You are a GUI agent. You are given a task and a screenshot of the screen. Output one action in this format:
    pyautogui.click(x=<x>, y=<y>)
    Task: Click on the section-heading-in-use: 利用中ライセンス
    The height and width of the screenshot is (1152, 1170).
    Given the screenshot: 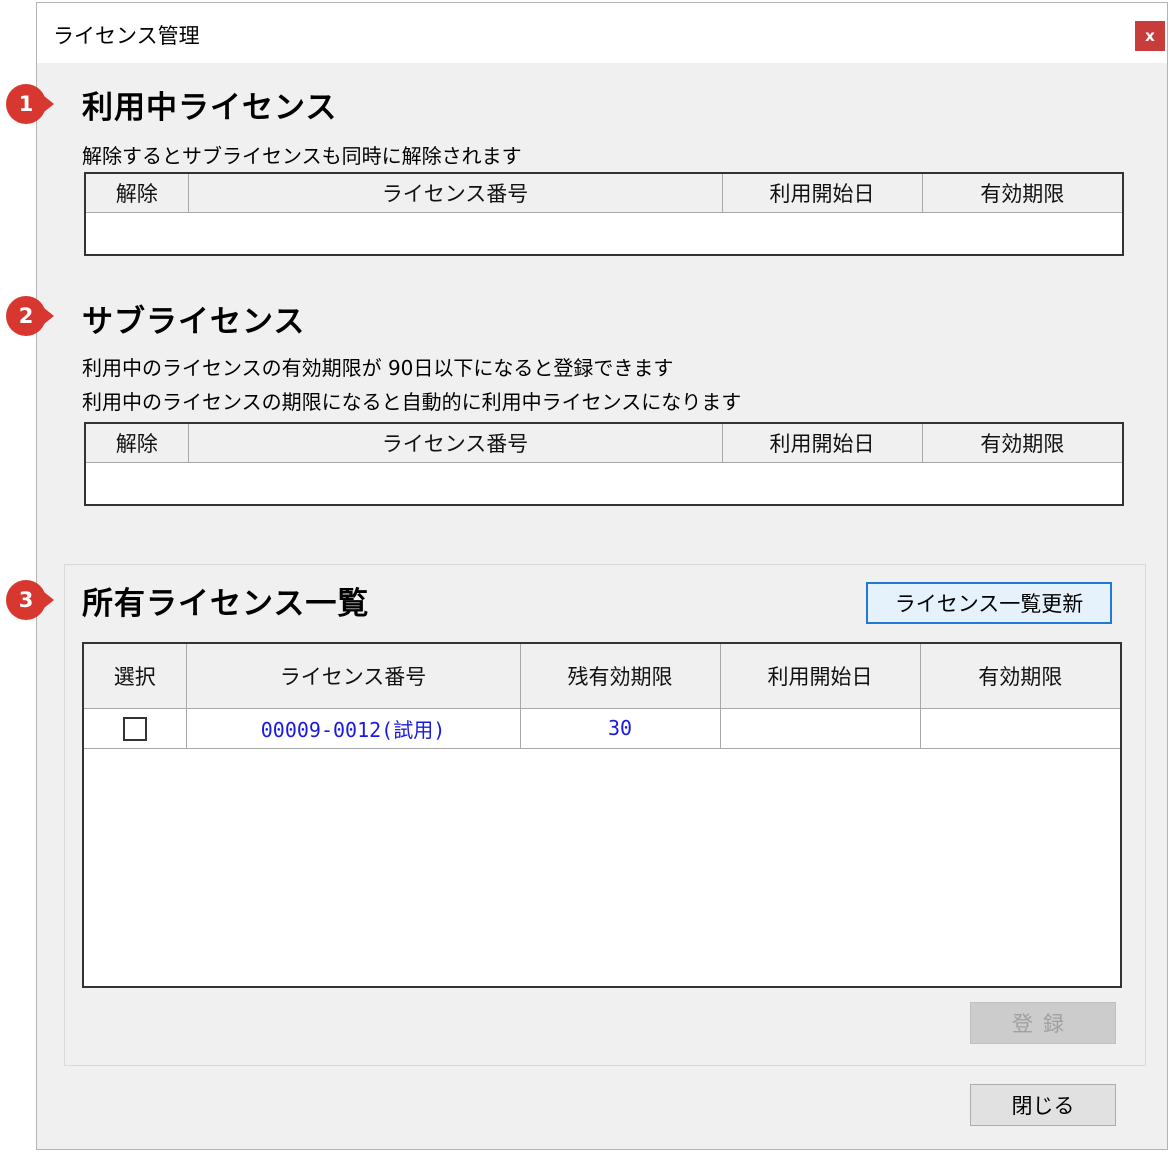 What is the action you would take?
    pyautogui.click(x=210, y=108)
    